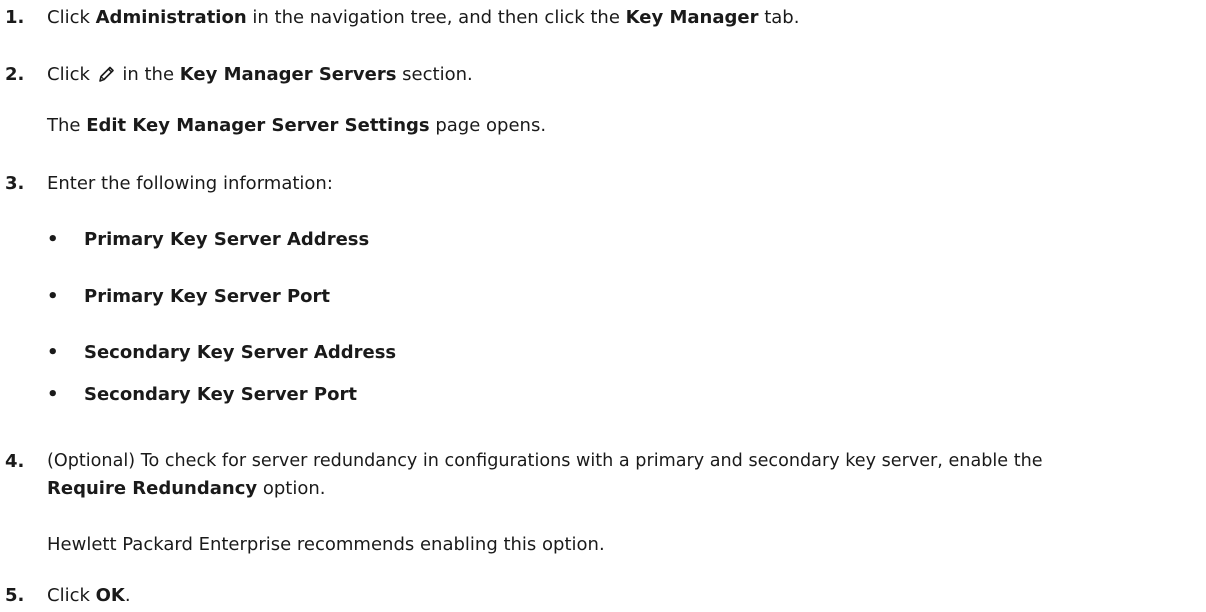 The width and height of the screenshot is (1206, 612). I want to click on step-number: 2., so click(15, 74).